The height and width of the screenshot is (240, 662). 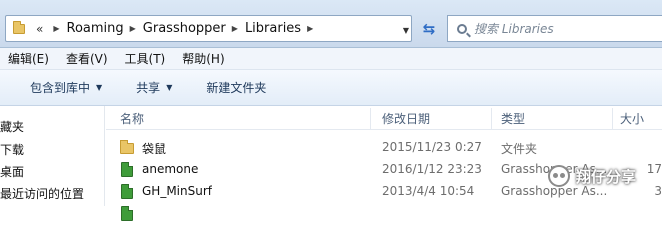 I want to click on new-folder-button: 新建文件夹, so click(x=236, y=87).